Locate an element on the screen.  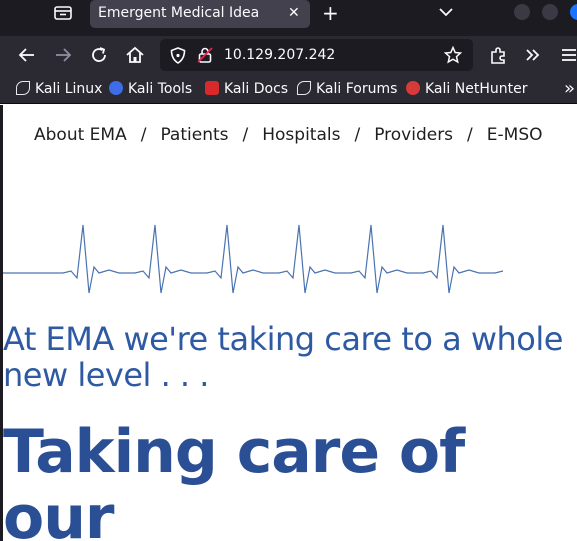
bookmark-kali-nethunter: Kali NetHunter is located at coordinates (466, 90).